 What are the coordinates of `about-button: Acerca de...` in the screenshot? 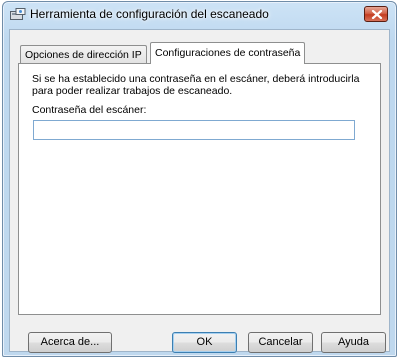 It's located at (70, 342).